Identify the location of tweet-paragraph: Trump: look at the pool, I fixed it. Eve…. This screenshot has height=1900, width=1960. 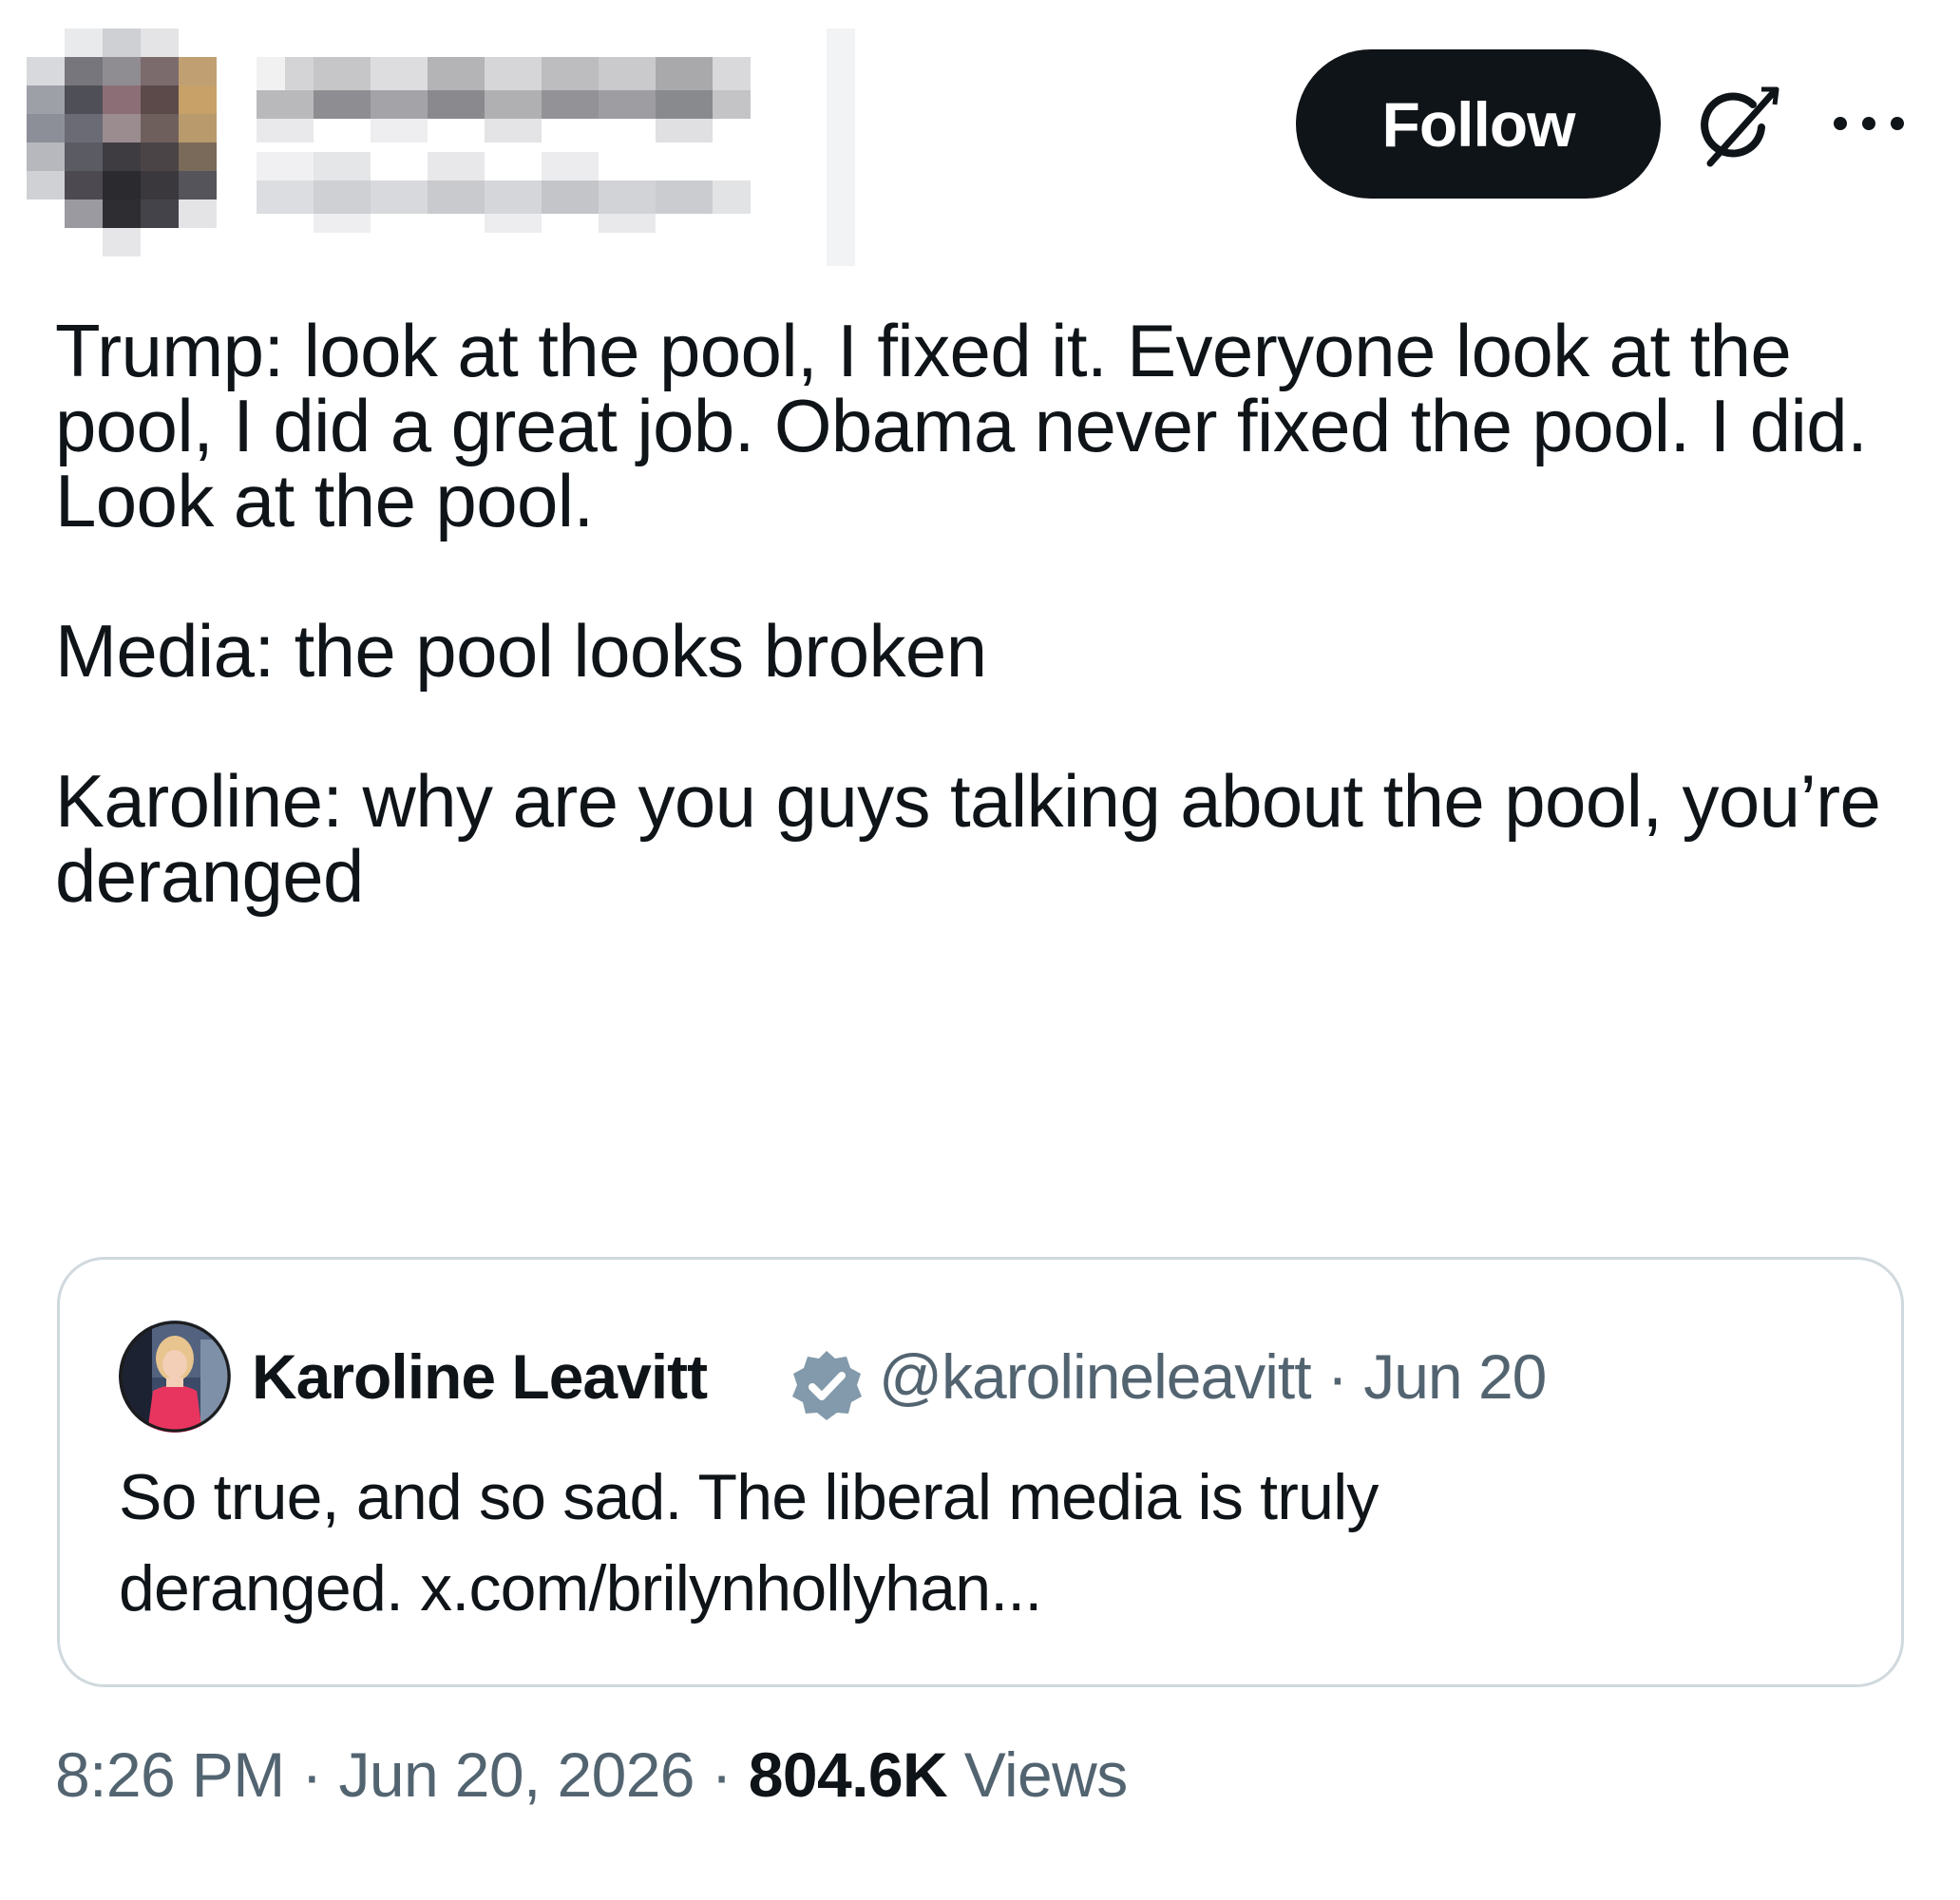
(961, 425).